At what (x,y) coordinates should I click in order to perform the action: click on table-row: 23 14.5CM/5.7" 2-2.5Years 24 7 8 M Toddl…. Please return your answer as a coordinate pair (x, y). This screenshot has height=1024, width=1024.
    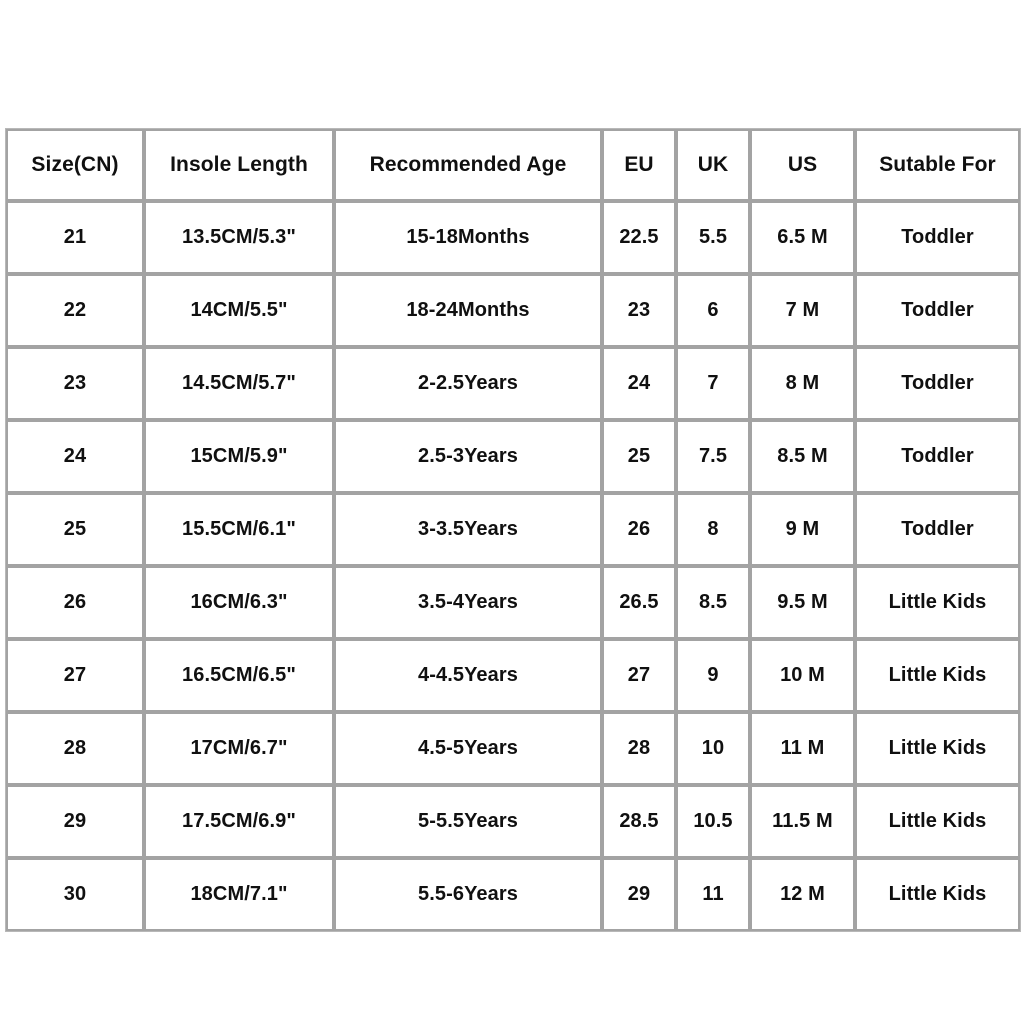
    Looking at the image, I should click on (513, 383).